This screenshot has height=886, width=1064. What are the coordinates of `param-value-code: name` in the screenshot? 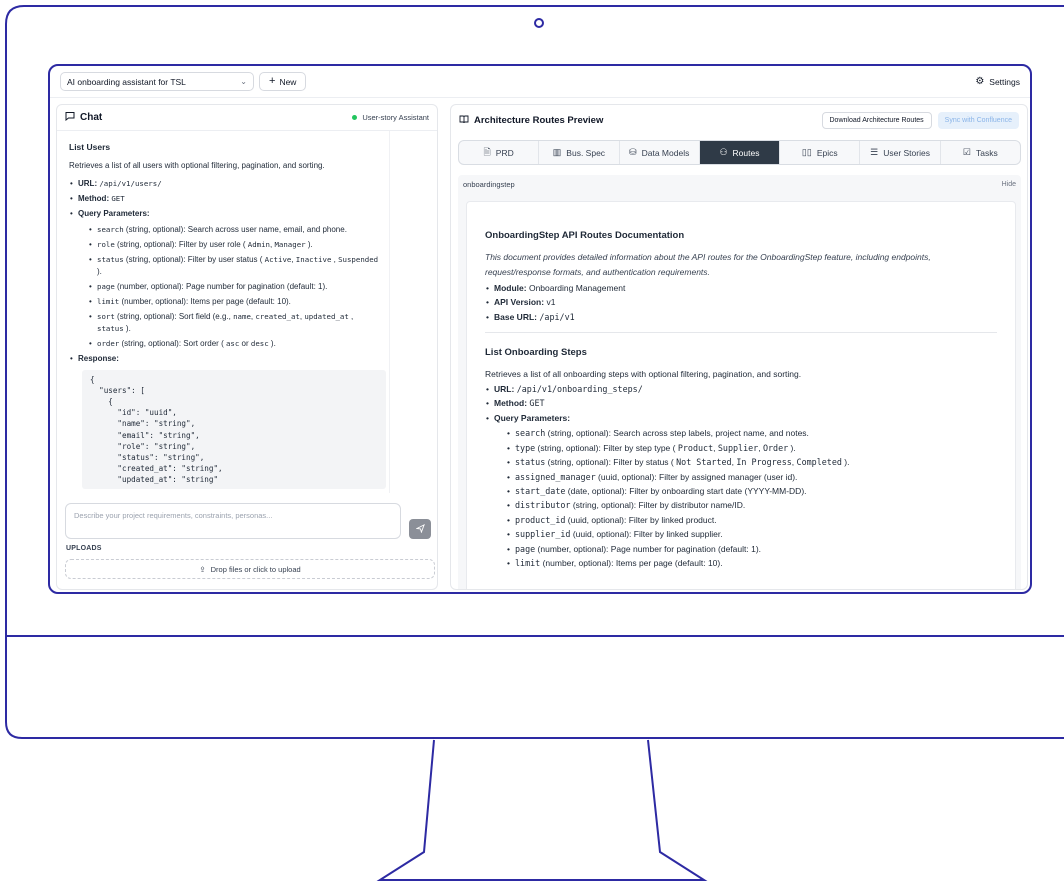 It's located at (242, 316).